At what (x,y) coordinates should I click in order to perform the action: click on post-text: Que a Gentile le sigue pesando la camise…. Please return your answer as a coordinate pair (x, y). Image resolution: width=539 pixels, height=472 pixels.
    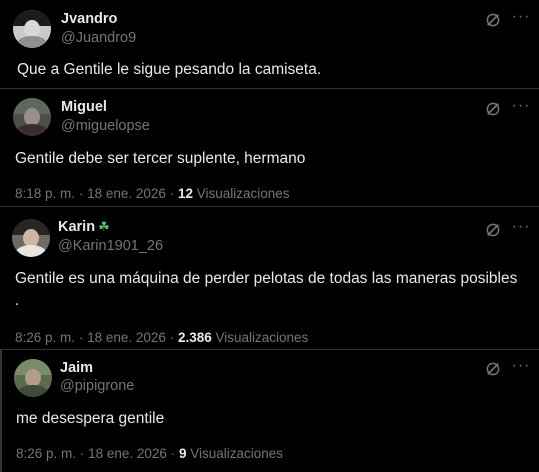
    Looking at the image, I should click on (169, 69).